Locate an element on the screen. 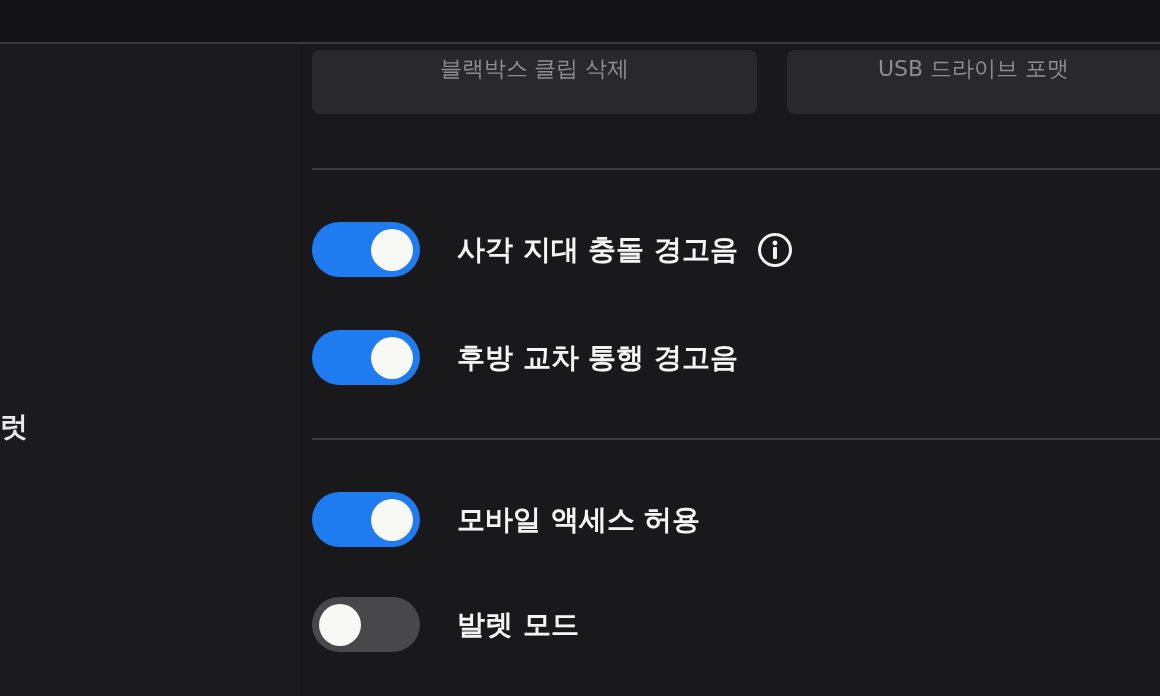  setting-label: 모바일 액세스 허용 is located at coordinates (579, 519).